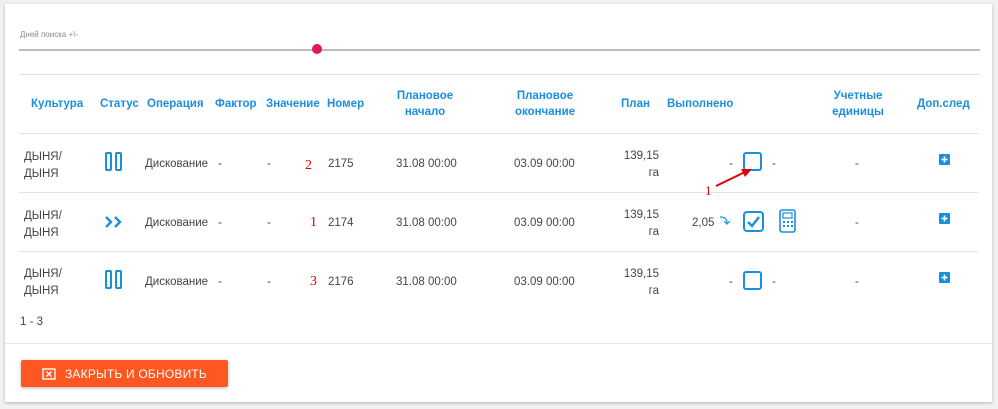 This screenshot has height=409, width=998. I want to click on col-units-line2: единицы, so click(858, 112).